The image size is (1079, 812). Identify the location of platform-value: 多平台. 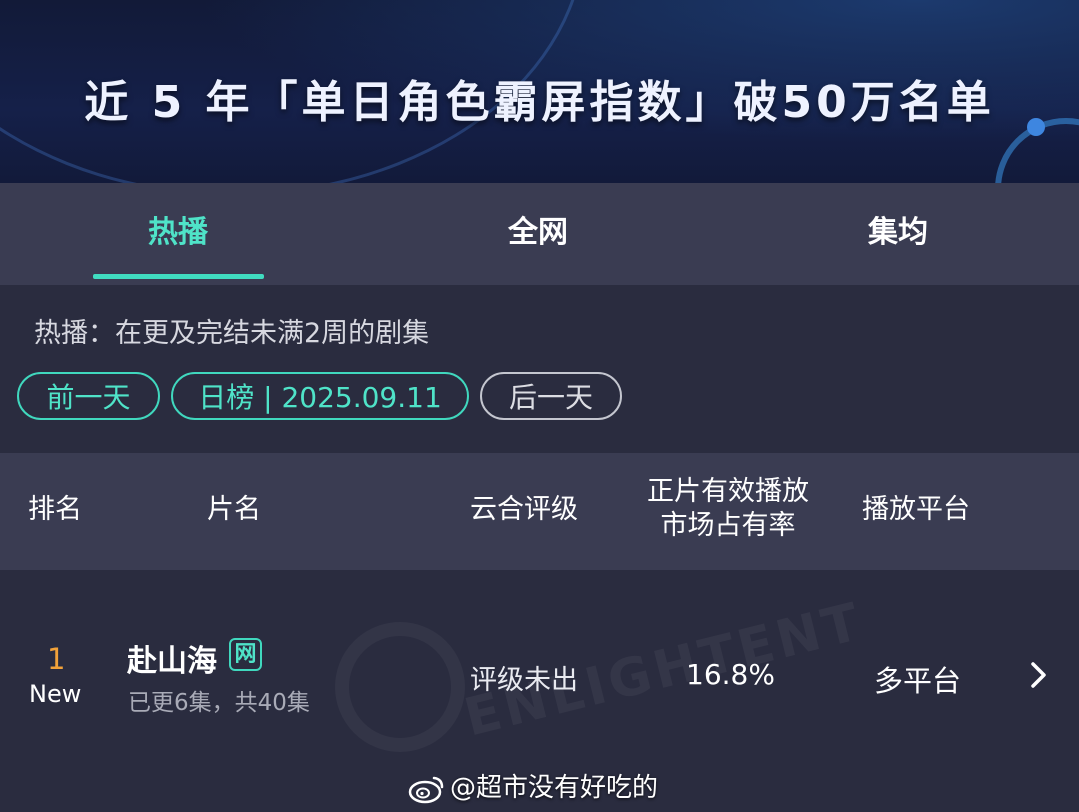
(918, 681).